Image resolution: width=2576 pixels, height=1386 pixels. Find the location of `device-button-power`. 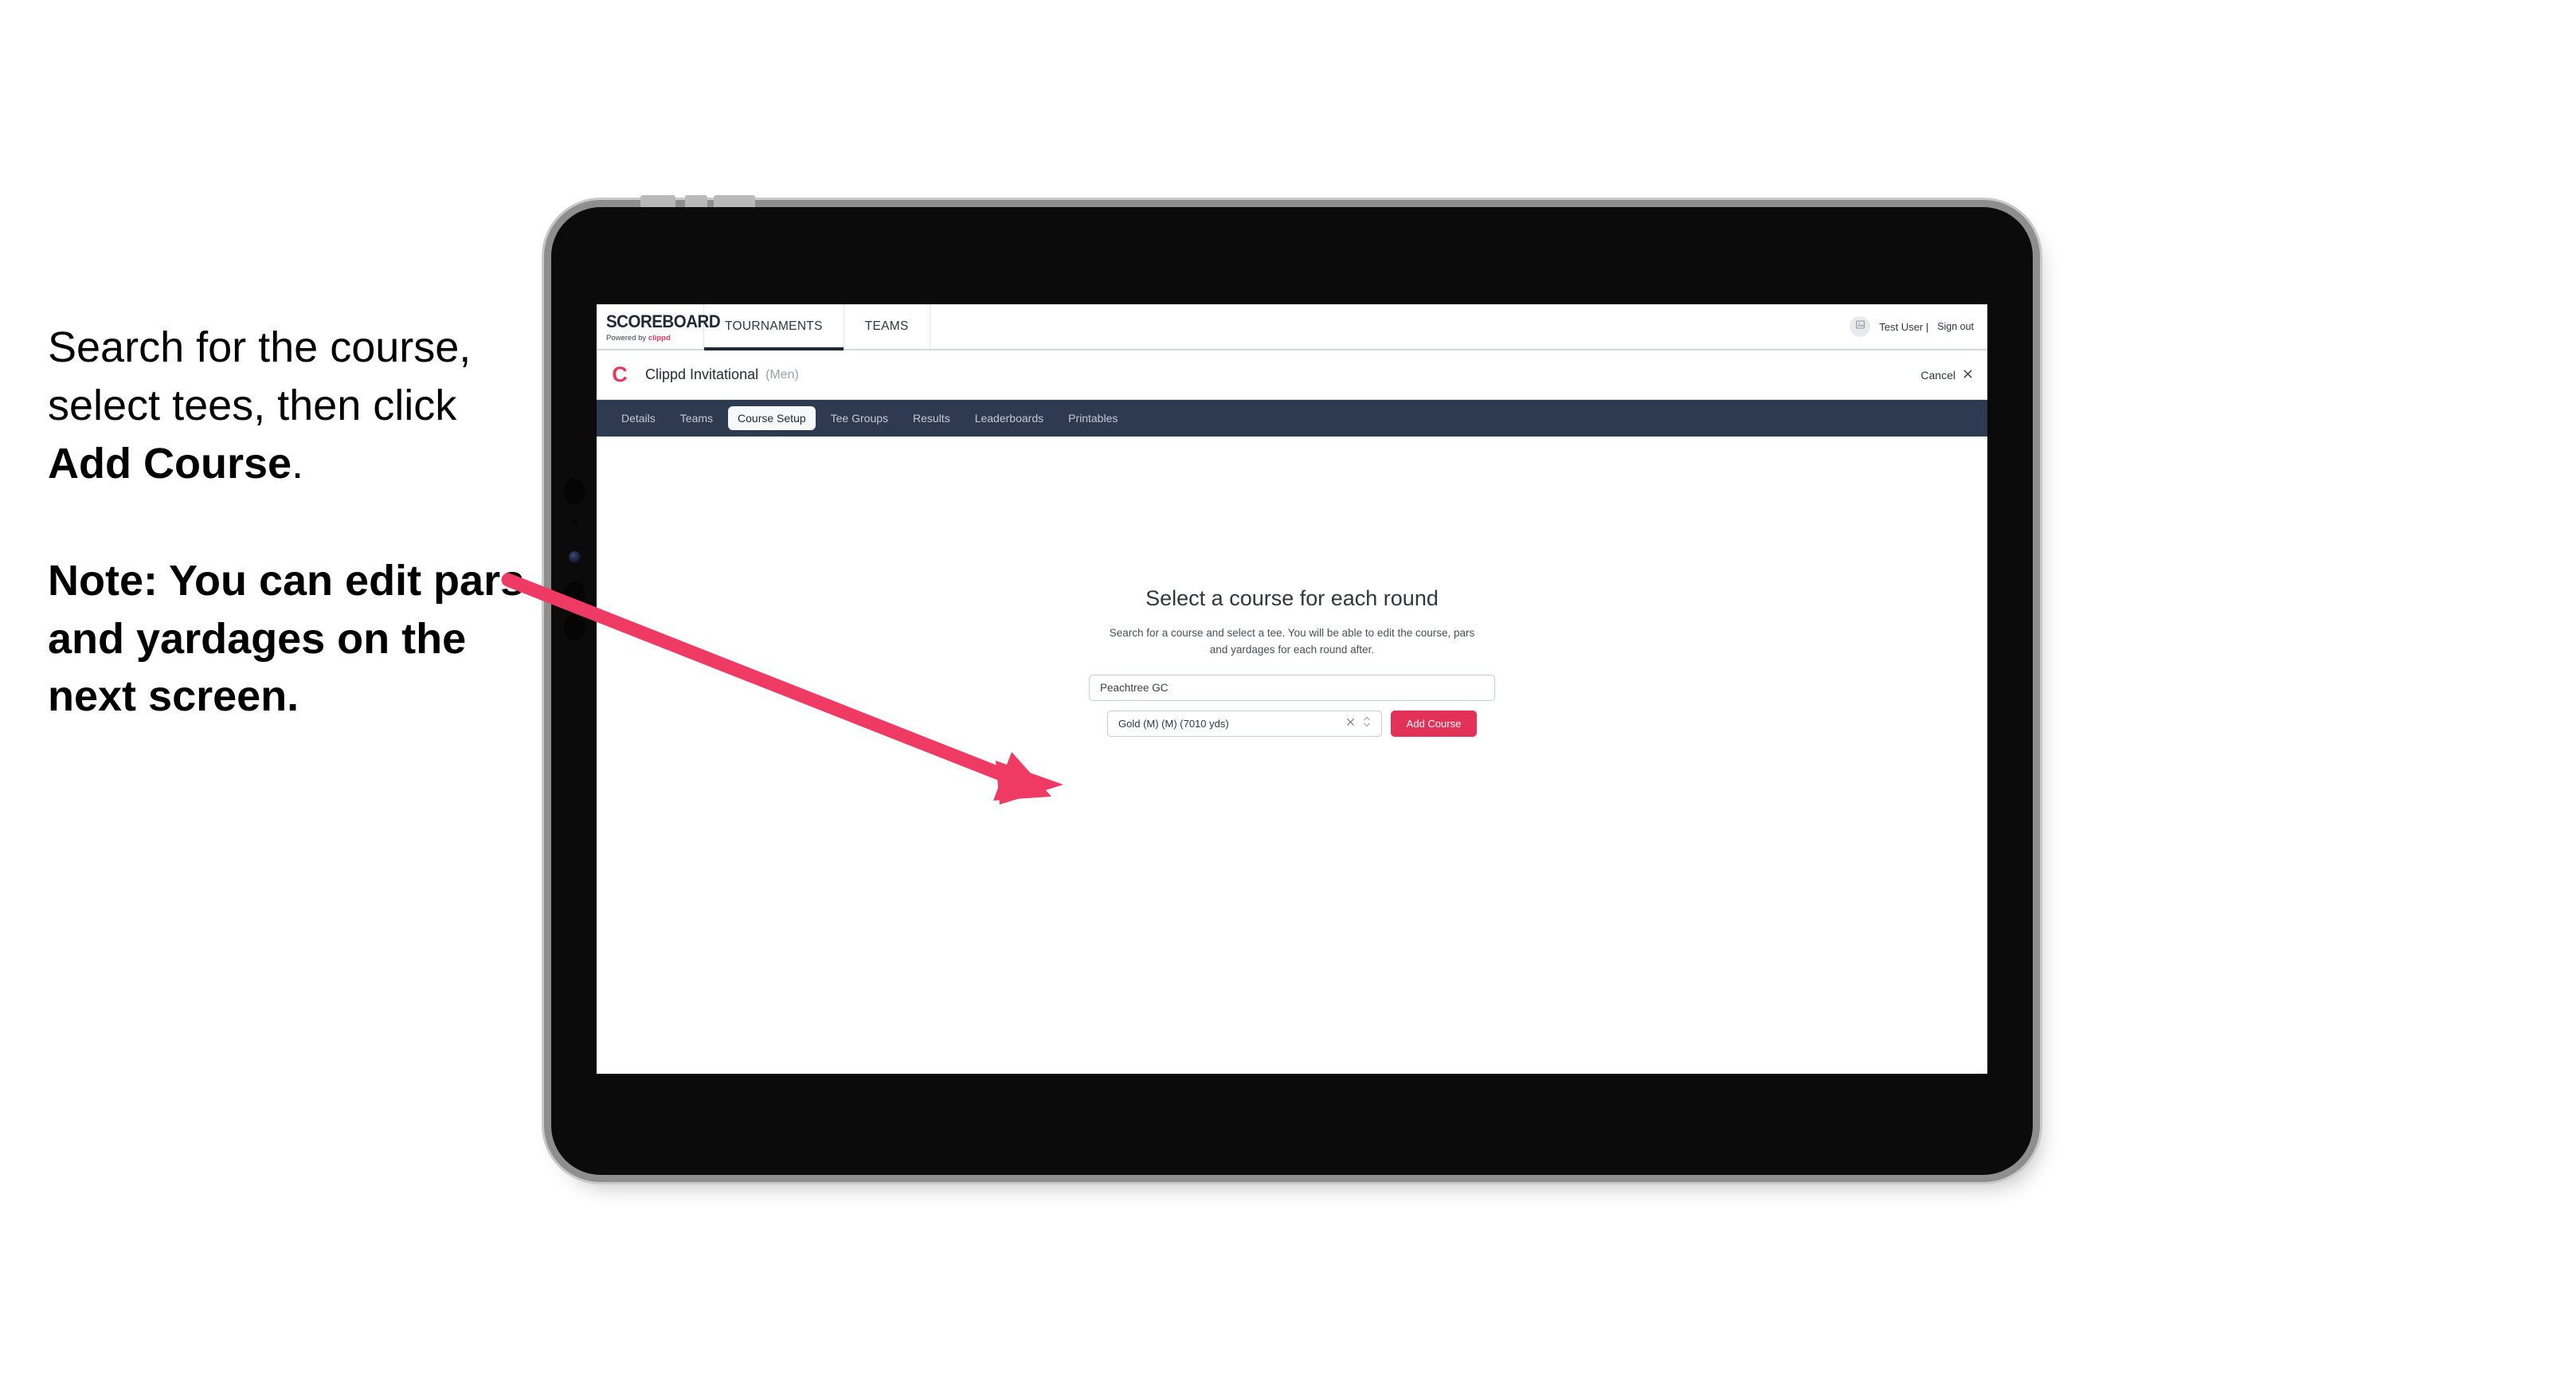

device-button-power is located at coordinates (657, 201).